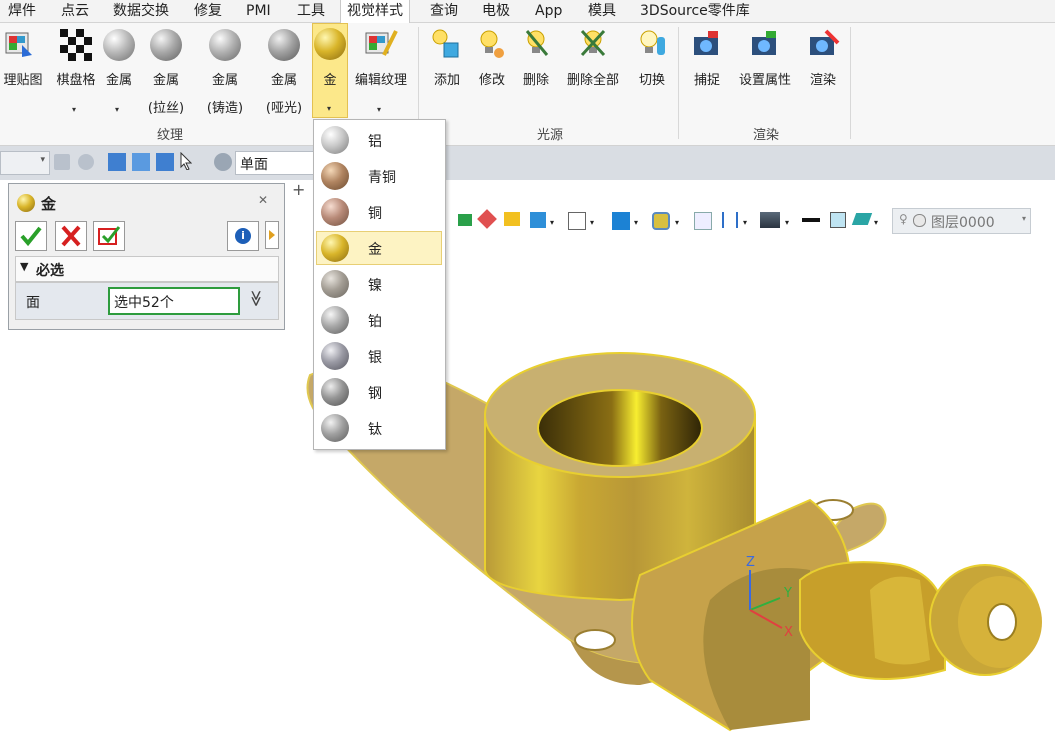  I want to click on color-swatch-icon, so click(838, 220).